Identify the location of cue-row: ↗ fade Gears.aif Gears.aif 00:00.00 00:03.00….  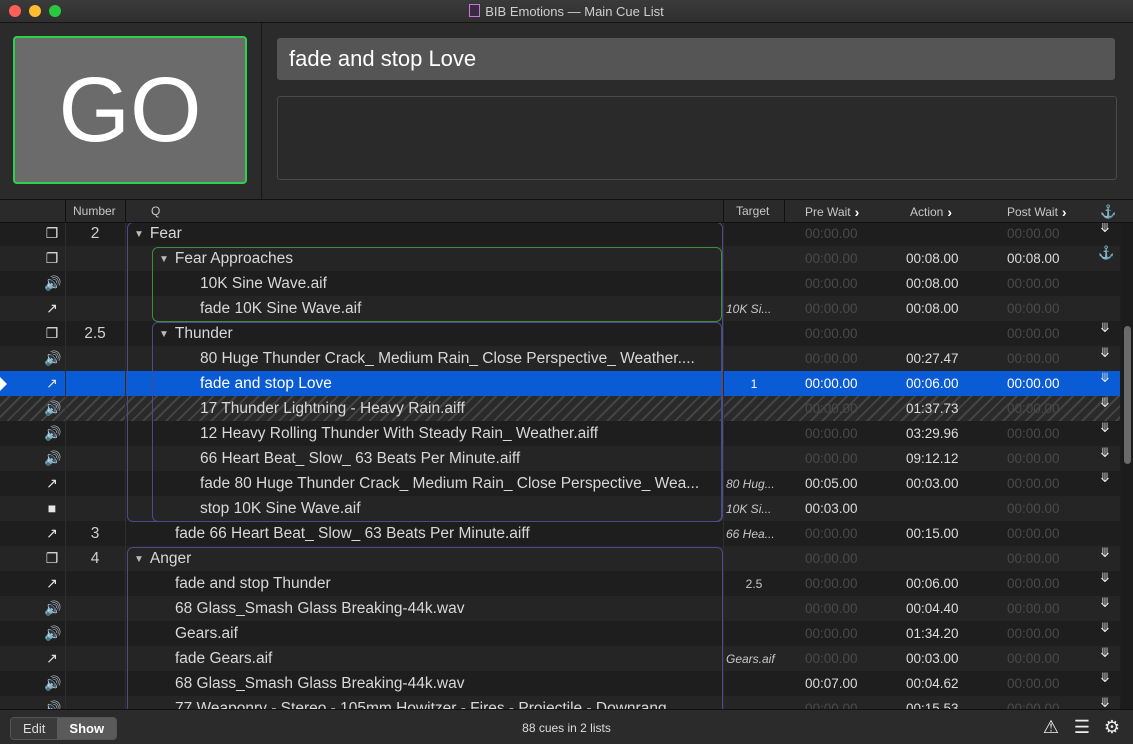
(560, 658).